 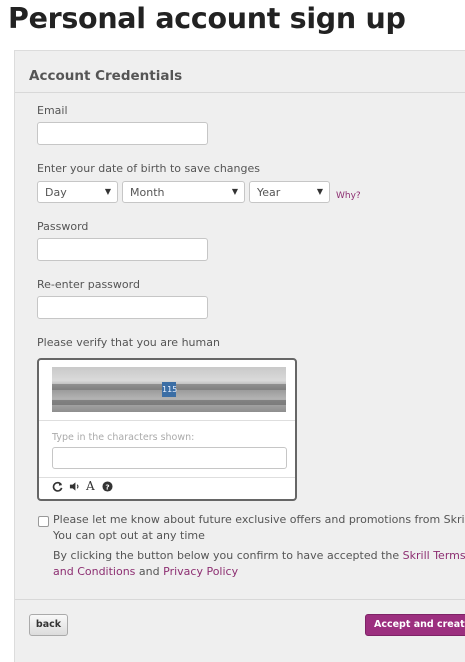 I want to click on captcha-label: Please verify that you are human, so click(x=128, y=342).